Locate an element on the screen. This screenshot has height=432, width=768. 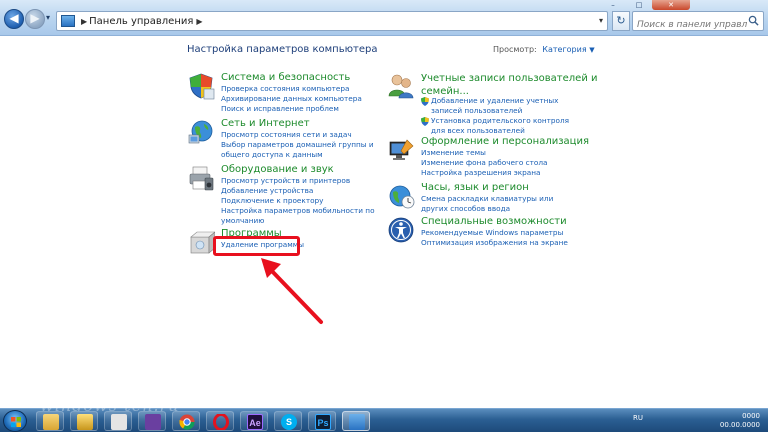
annotation-arrow-icon is located at coordinates (292, 291).